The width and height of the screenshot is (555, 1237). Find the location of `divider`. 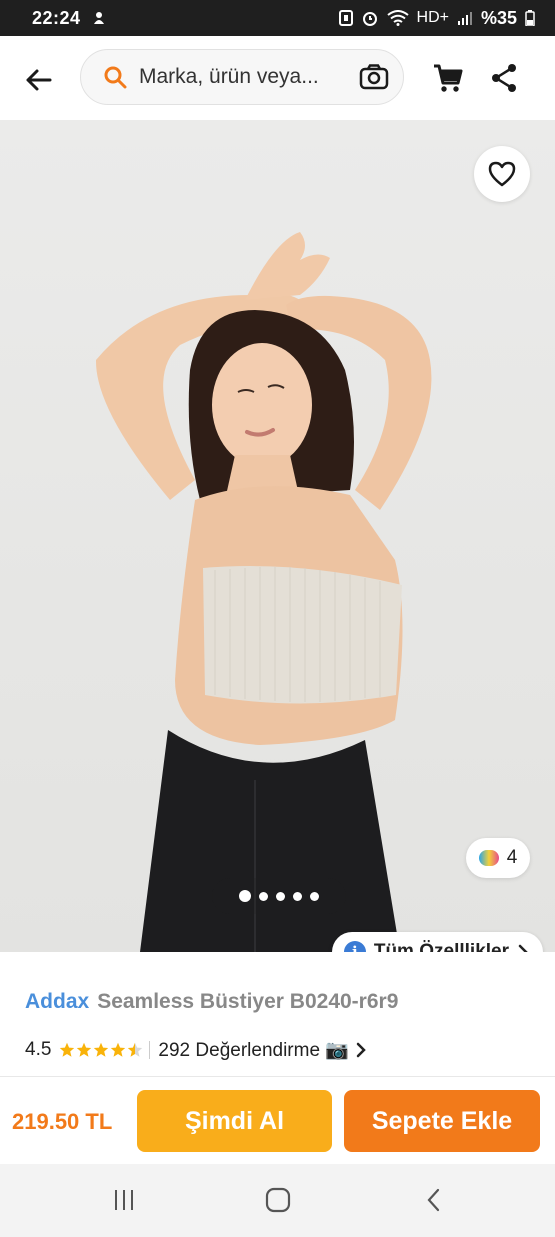

divider is located at coordinates (150, 1050).